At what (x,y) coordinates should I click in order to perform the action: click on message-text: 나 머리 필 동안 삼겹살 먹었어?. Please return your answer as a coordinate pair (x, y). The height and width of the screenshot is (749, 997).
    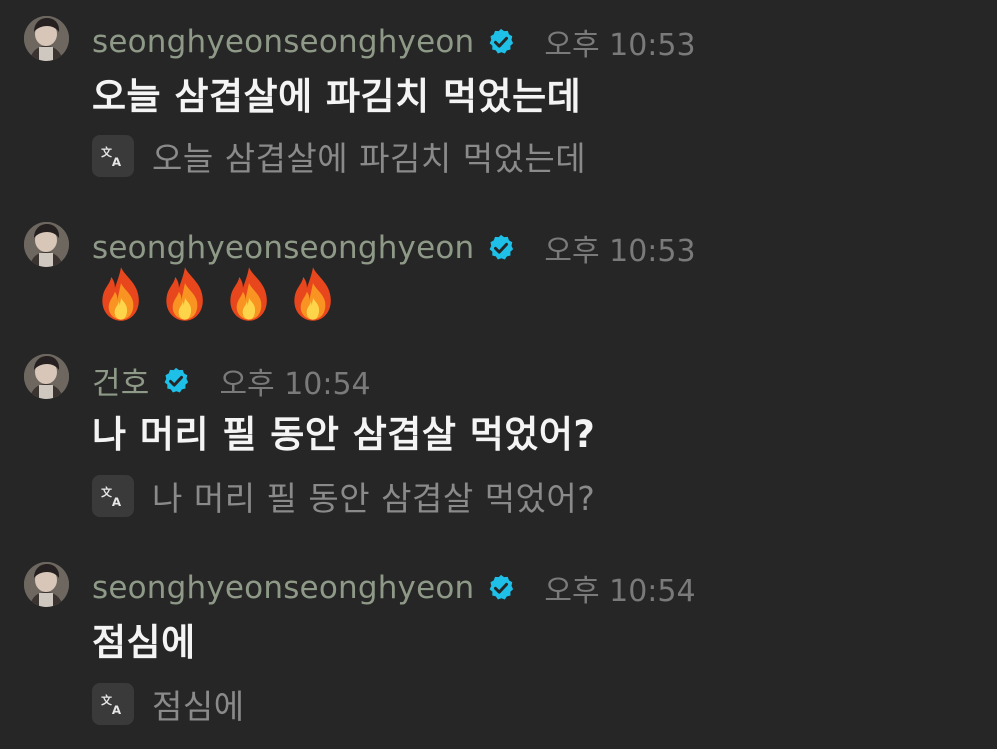
    Looking at the image, I should click on (344, 434).